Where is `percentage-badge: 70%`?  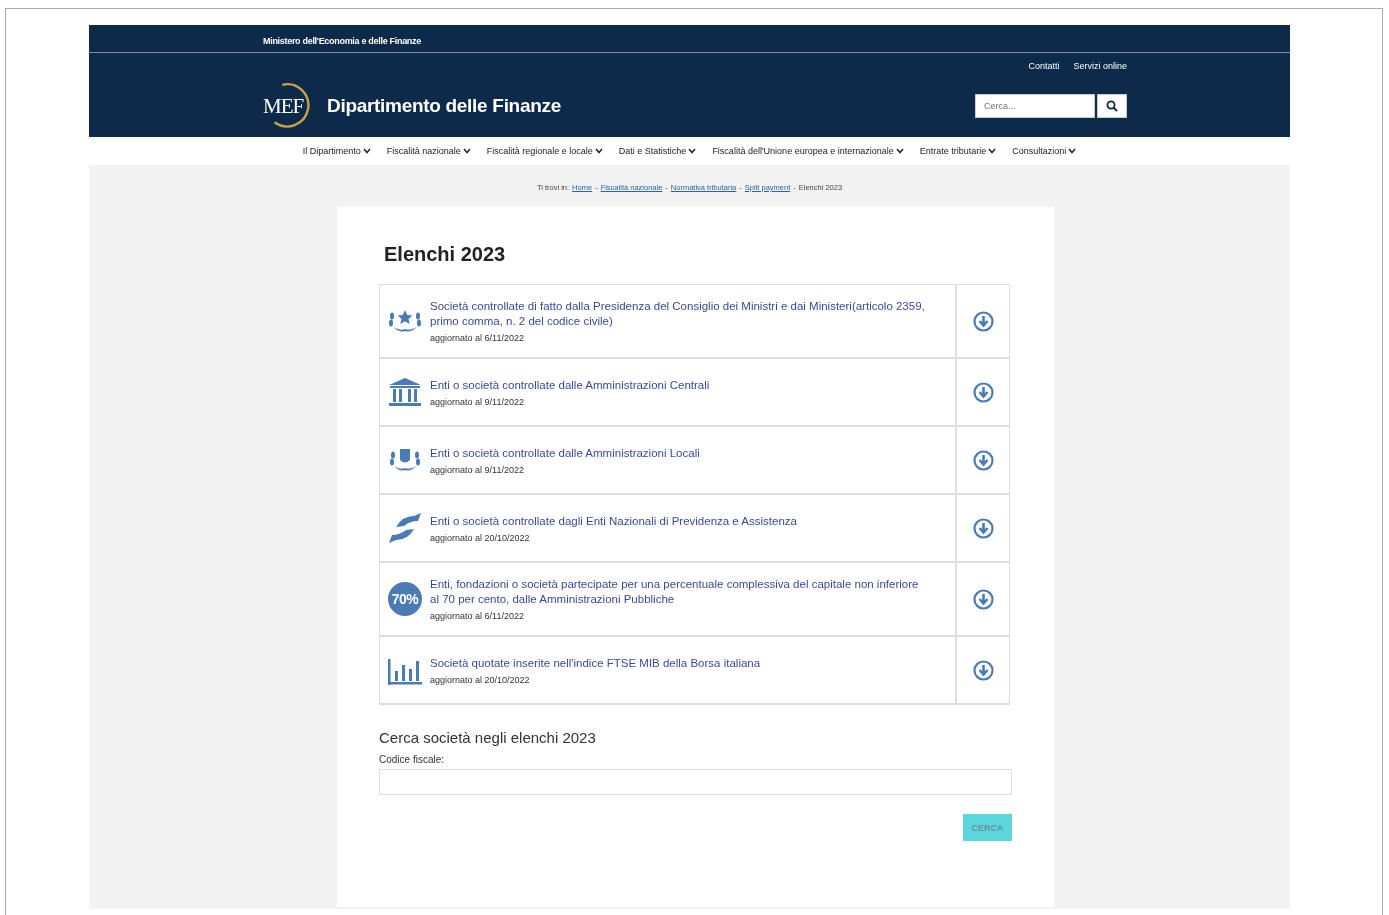 percentage-badge: 70% is located at coordinates (405, 599).